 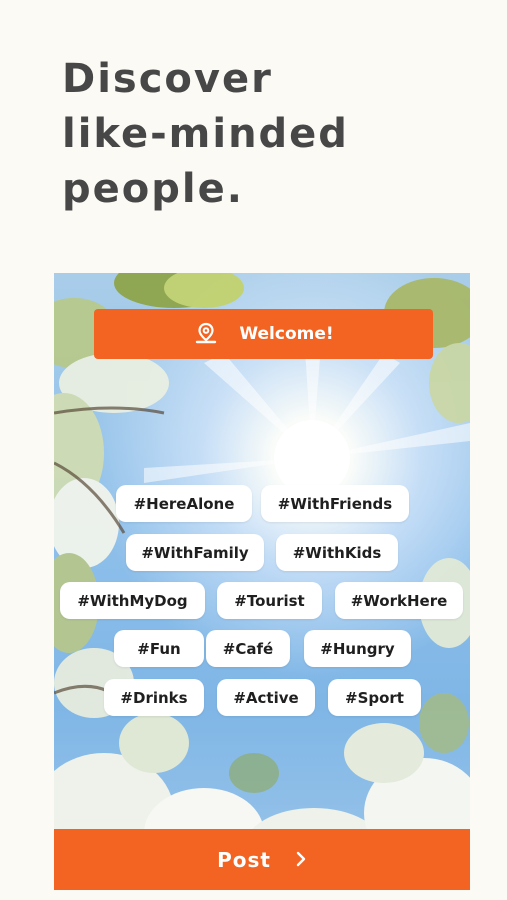 What do you see at coordinates (244, 859) in the screenshot?
I see `post-label: Post` at bounding box center [244, 859].